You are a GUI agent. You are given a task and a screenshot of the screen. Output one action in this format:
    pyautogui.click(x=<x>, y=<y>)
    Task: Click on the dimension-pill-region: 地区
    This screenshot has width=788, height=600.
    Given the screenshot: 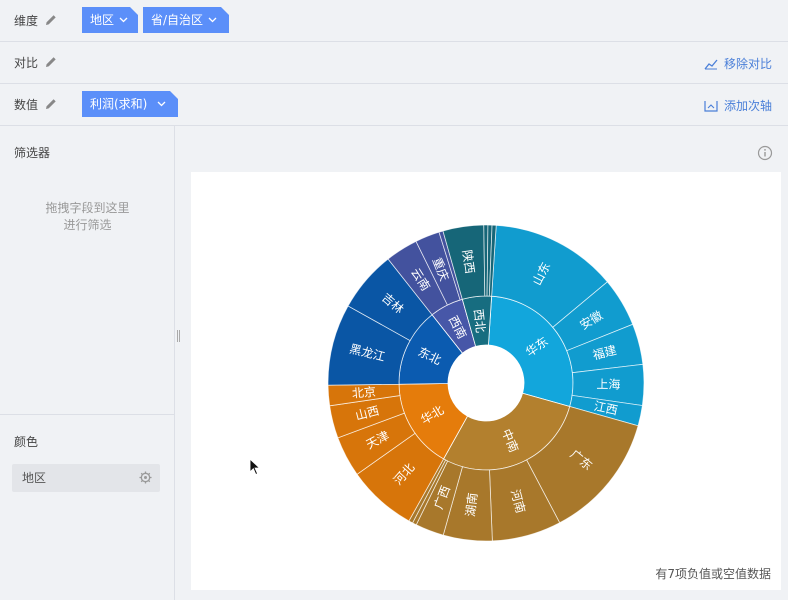 What is the action you would take?
    pyautogui.click(x=110, y=20)
    